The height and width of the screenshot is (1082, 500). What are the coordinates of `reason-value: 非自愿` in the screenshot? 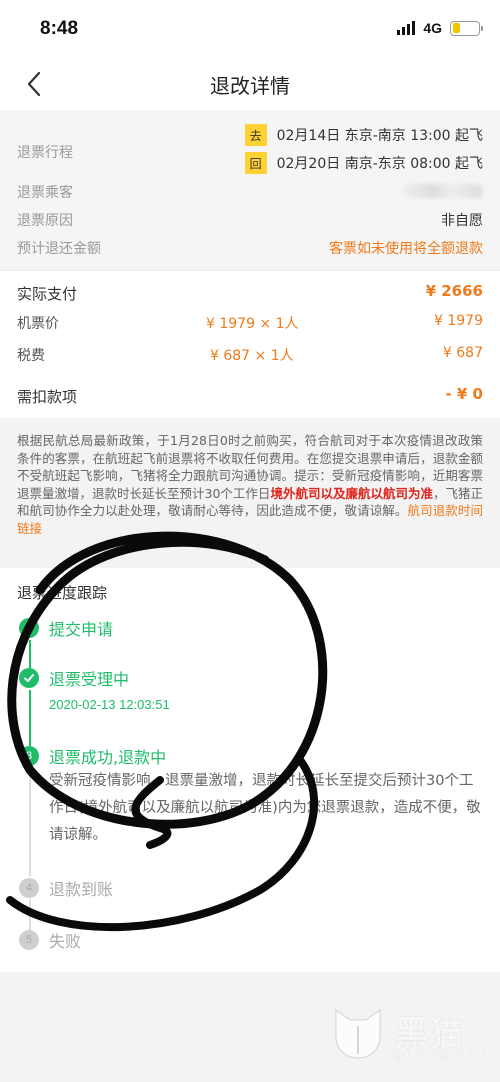 It's located at (462, 221).